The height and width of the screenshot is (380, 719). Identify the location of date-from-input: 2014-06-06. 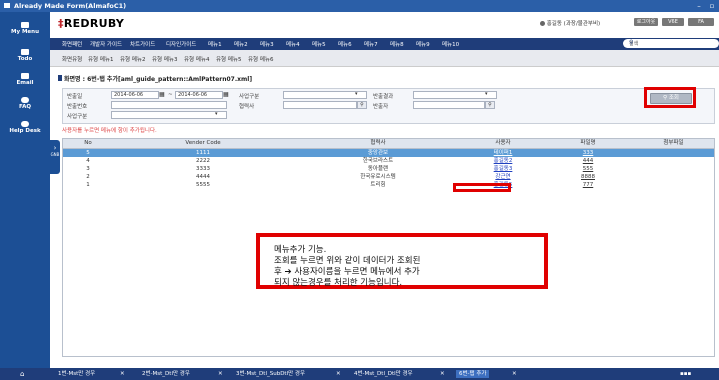
(135, 95).